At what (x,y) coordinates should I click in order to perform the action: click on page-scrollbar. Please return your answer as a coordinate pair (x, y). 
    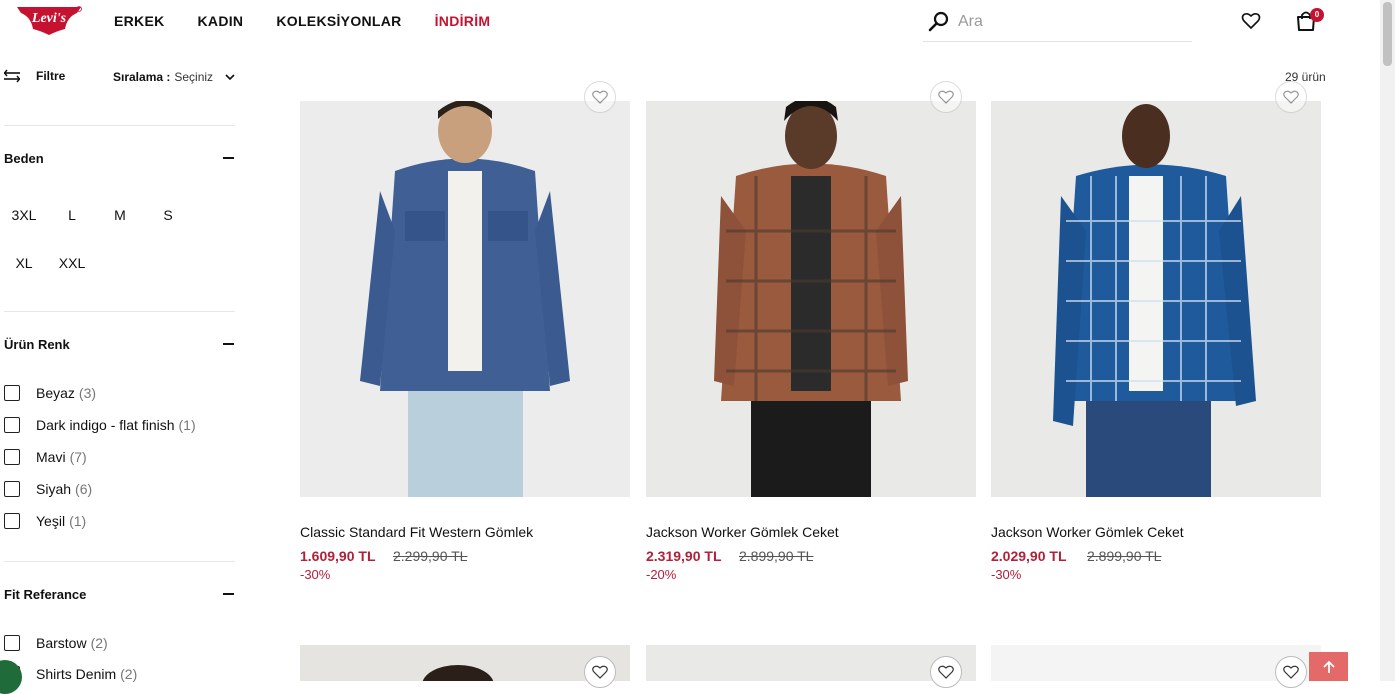
    Looking at the image, I should click on (1387, 340).